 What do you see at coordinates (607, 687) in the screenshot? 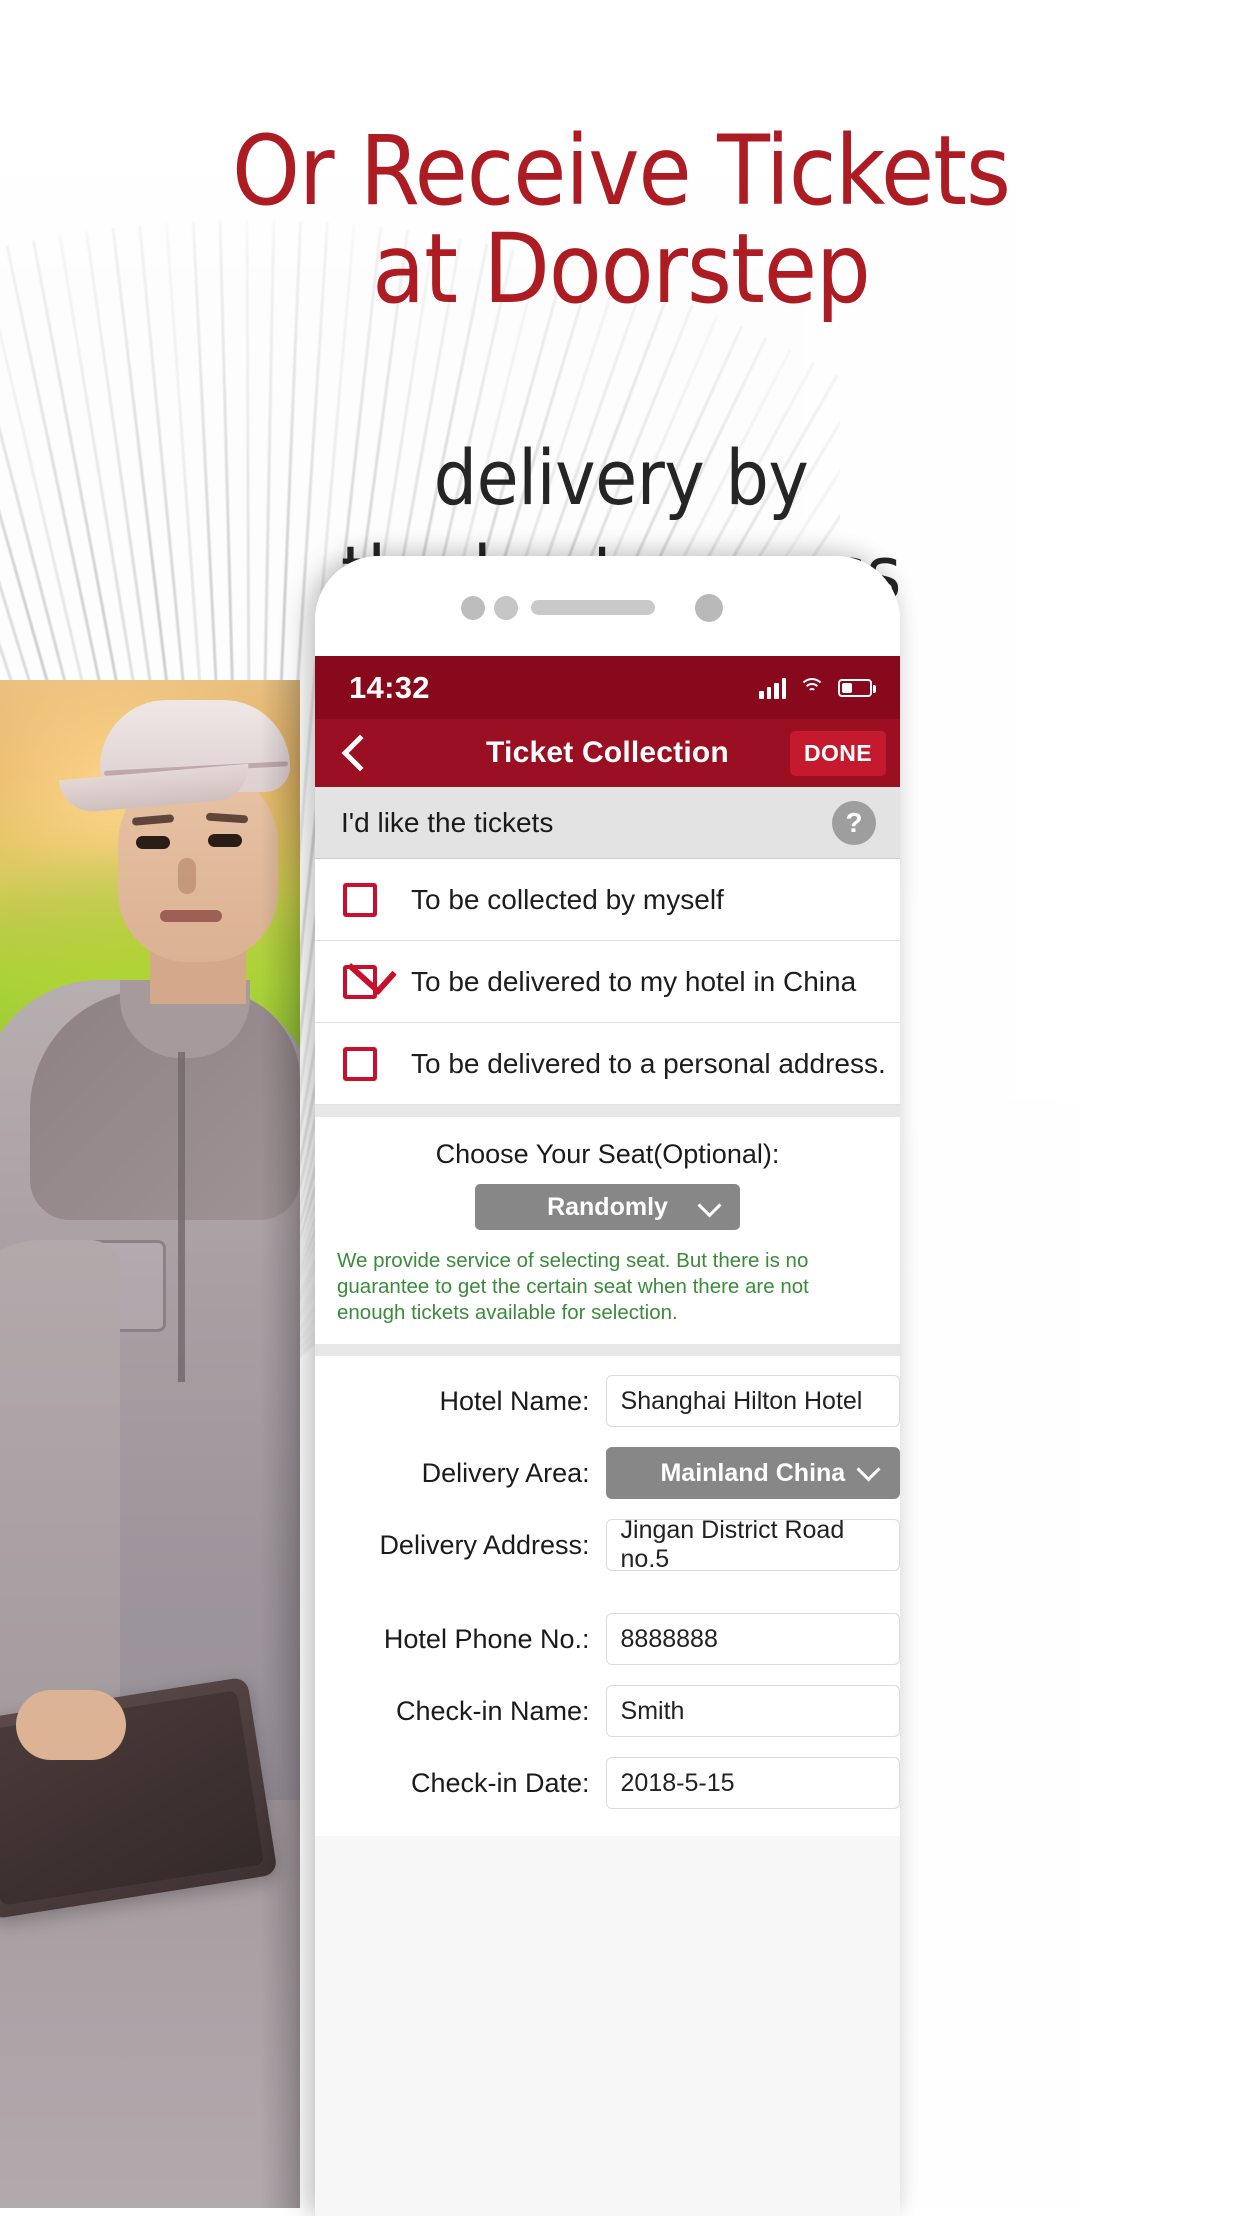
I see `status-bar: 14:32` at bounding box center [607, 687].